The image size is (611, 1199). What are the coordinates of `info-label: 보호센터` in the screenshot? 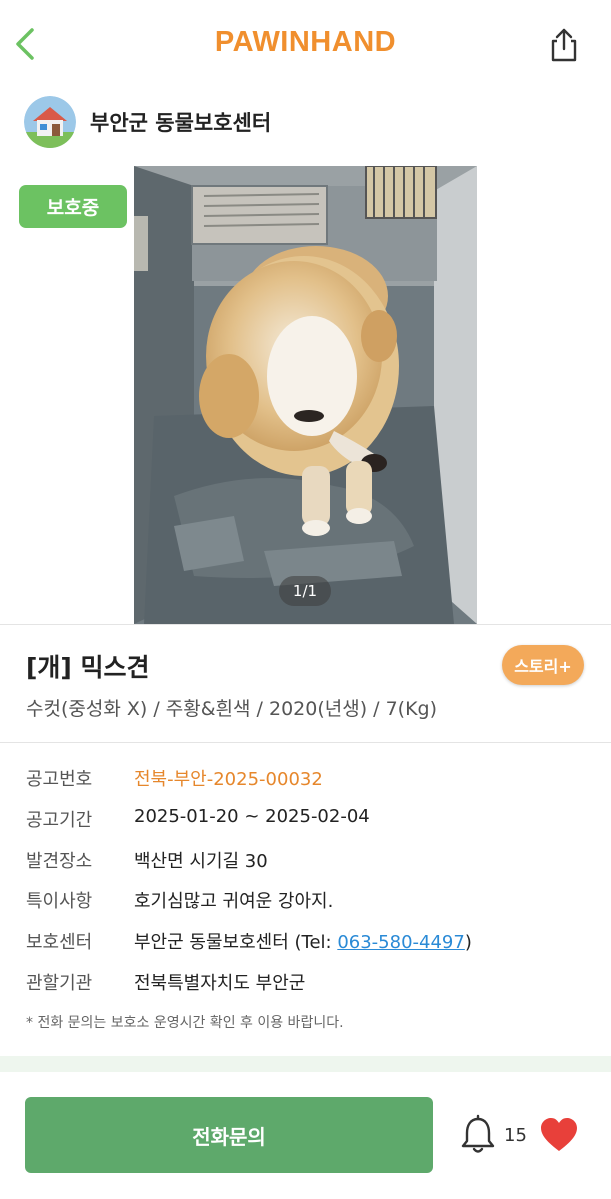 It's located at (59, 943).